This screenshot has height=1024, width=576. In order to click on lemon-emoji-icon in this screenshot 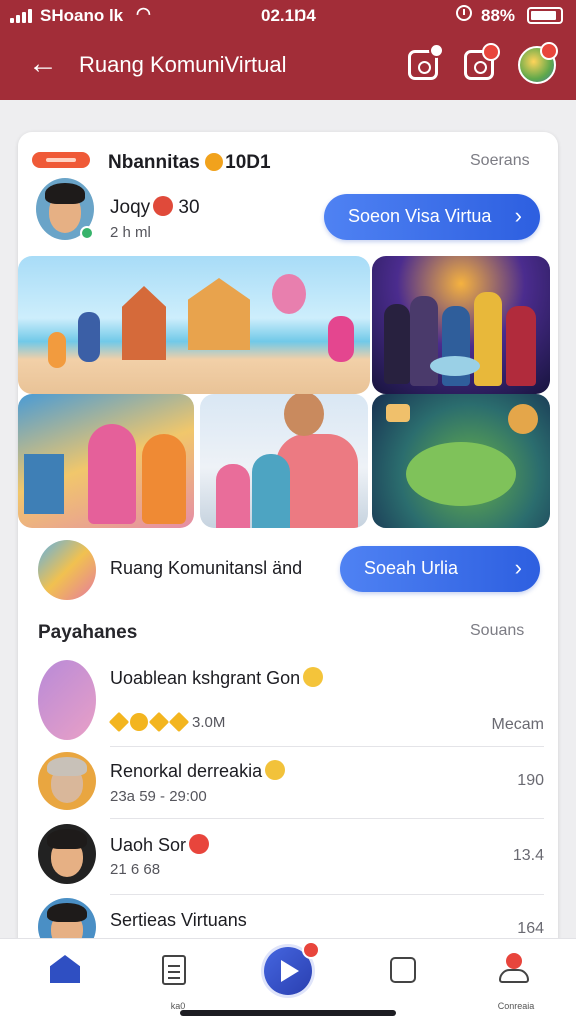, I will do `click(275, 770)`.